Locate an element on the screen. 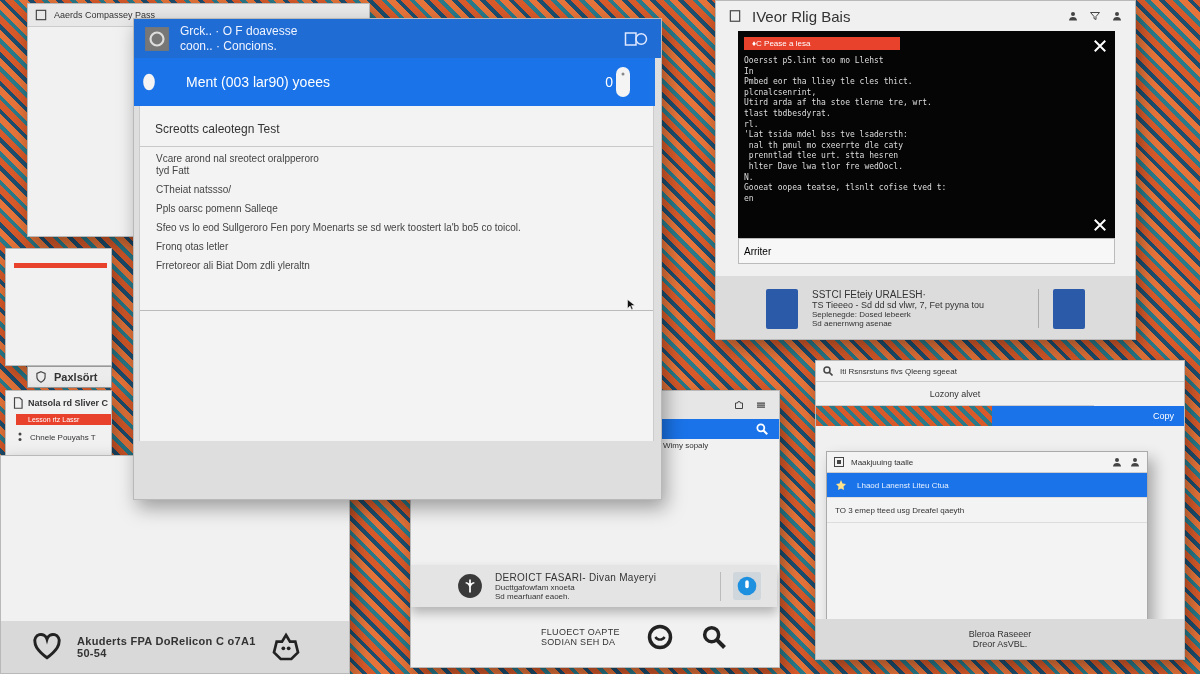 This screenshot has height=674, width=1200. window-title: Natsola rd Sliver C is located at coordinates (68, 403).